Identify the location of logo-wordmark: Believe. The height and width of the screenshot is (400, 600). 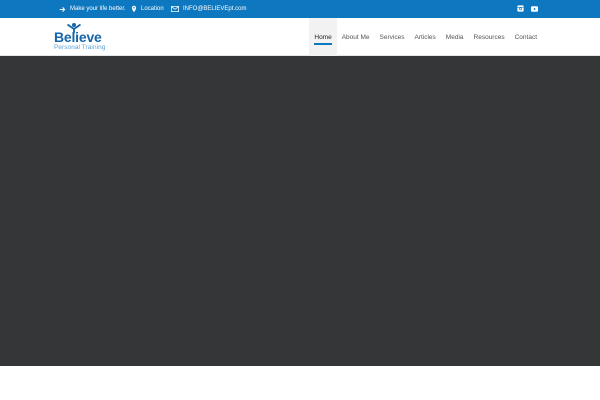
(78, 37).